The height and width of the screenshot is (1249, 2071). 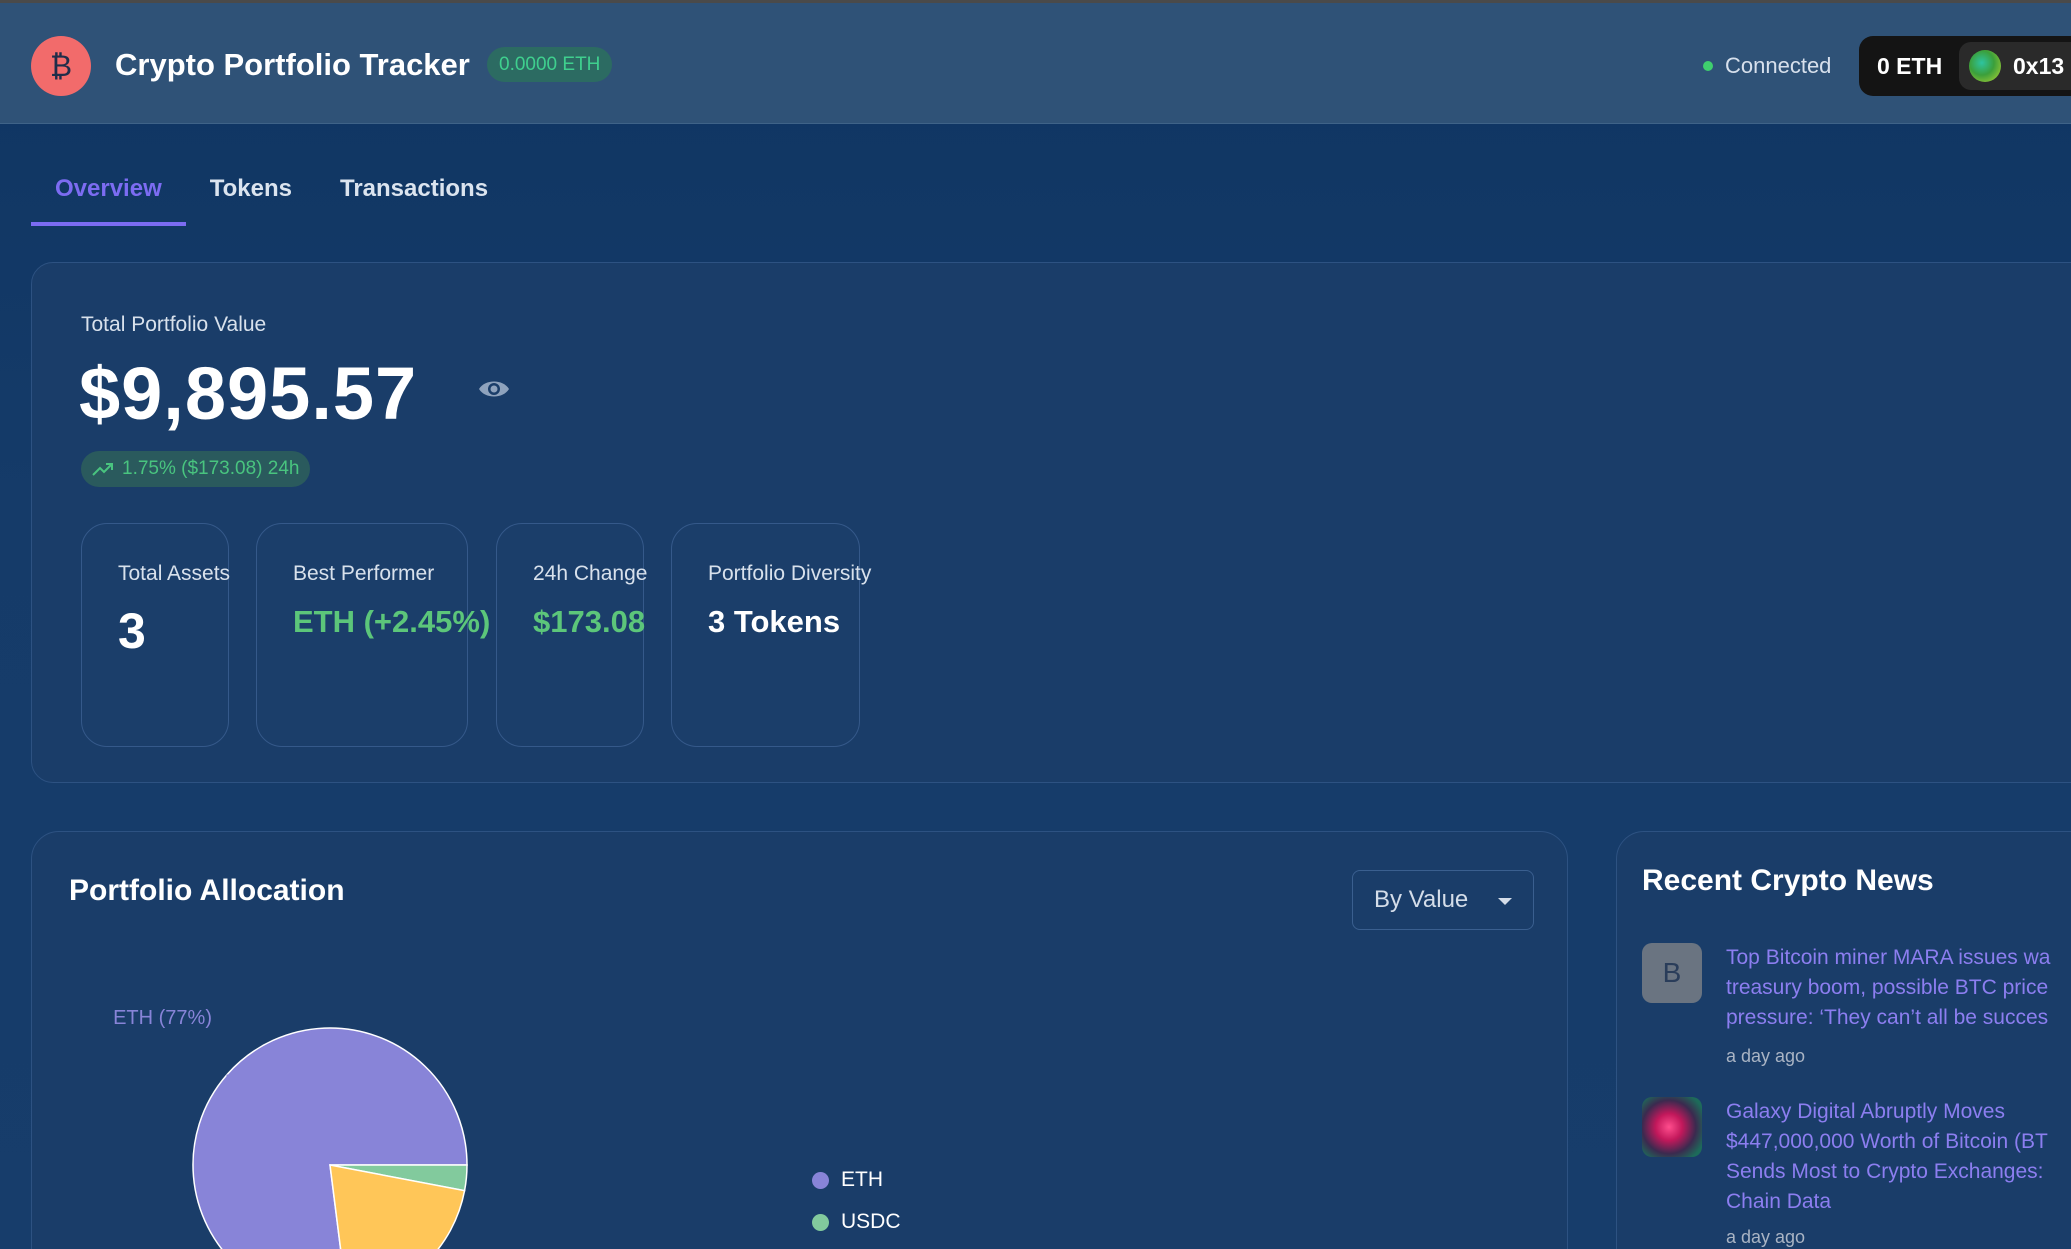 I want to click on wallet-avatar-icon, so click(x=1985, y=66).